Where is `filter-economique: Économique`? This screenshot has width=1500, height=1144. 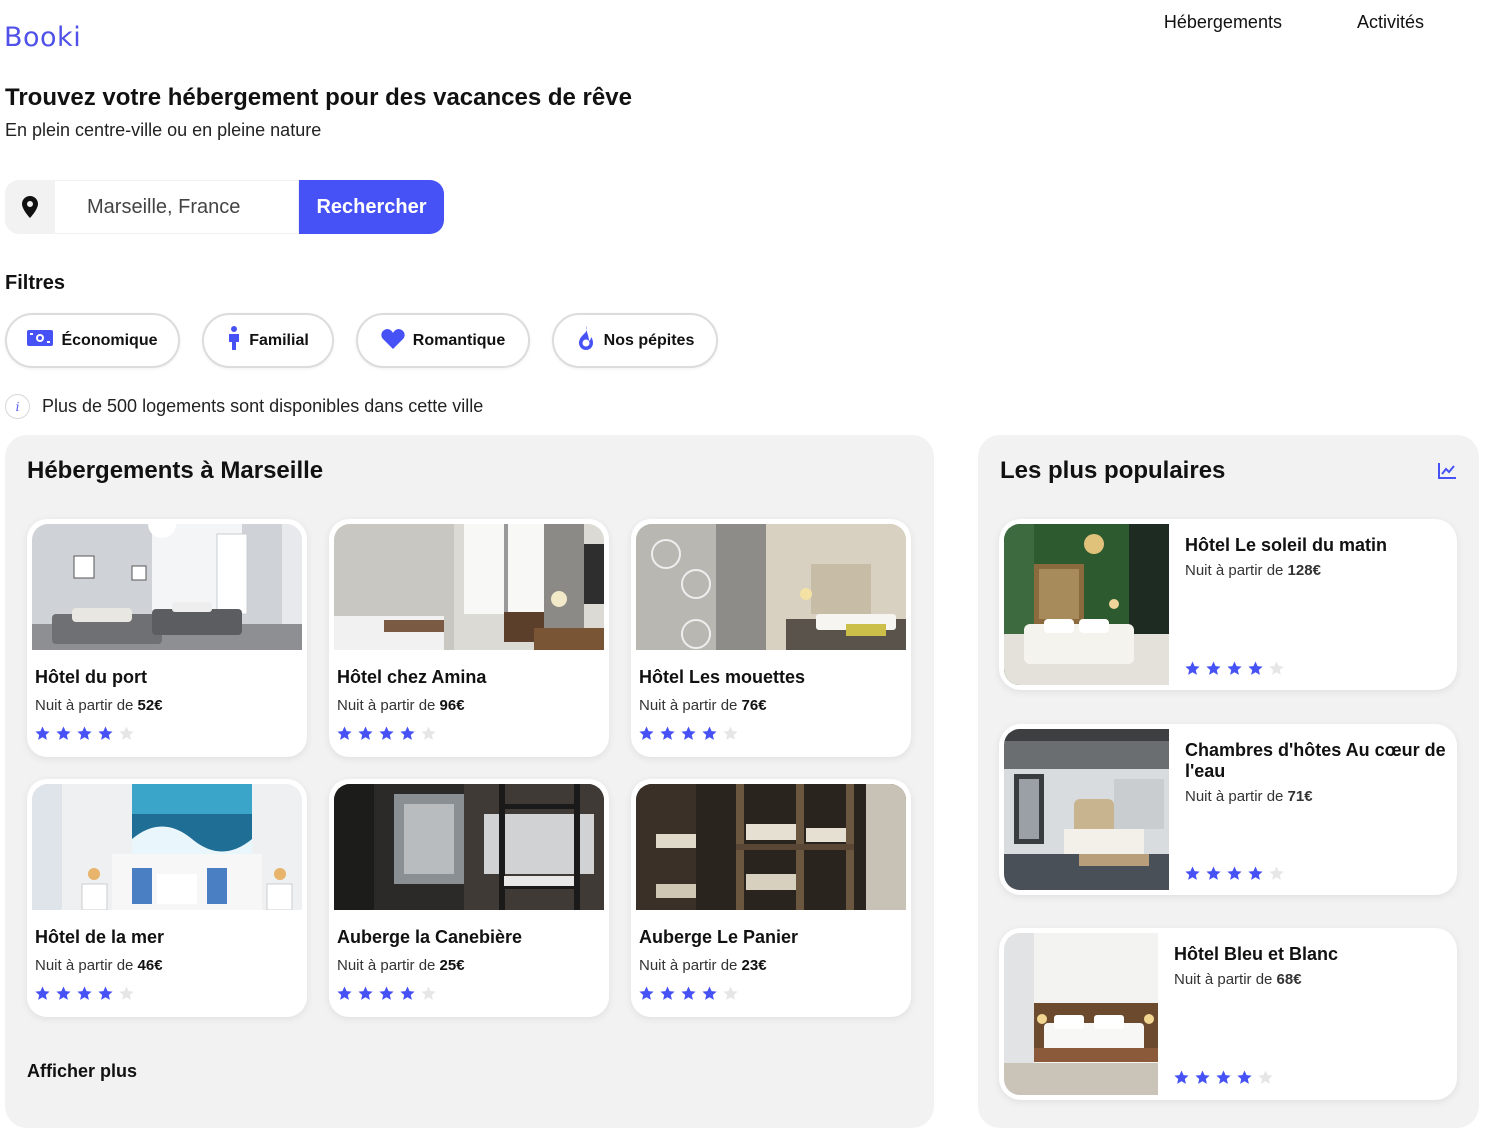
filter-economique: Économique is located at coordinates (92, 340).